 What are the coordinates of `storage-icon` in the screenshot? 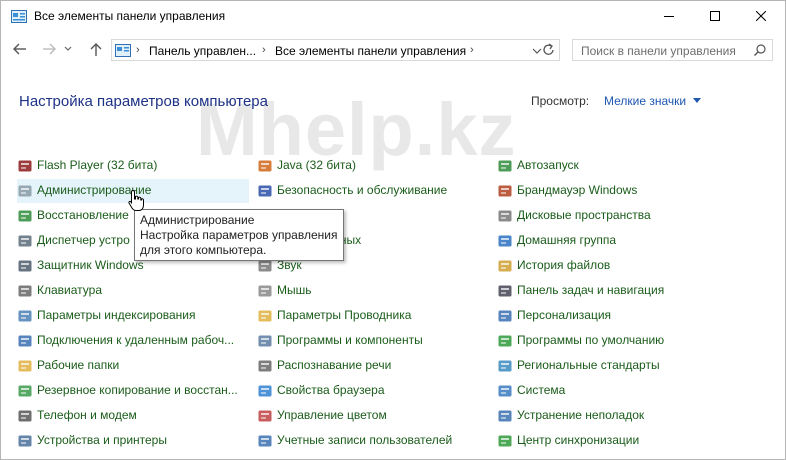 It's located at (505, 216).